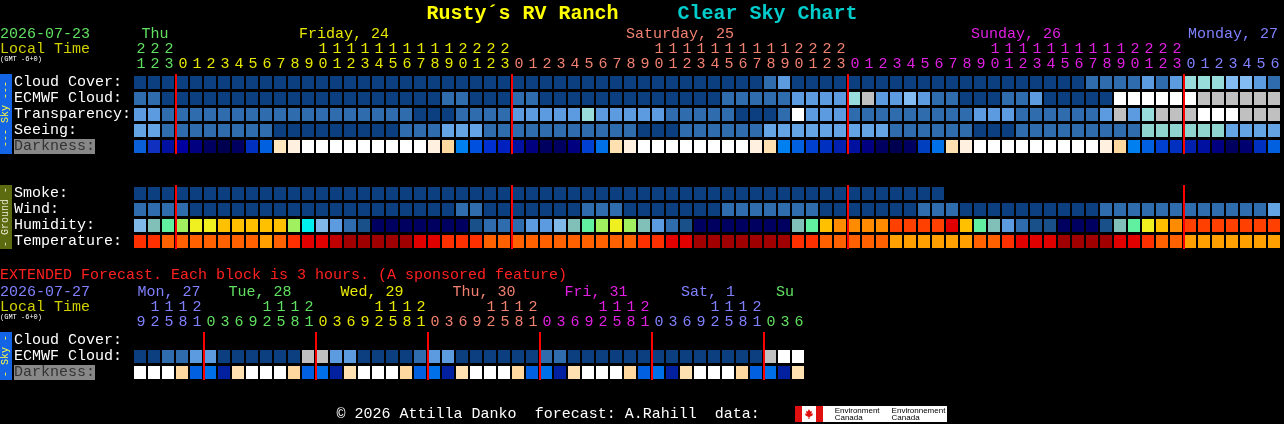  Describe the element at coordinates (54, 146) in the screenshot. I see `row-label: Darkness:` at that location.